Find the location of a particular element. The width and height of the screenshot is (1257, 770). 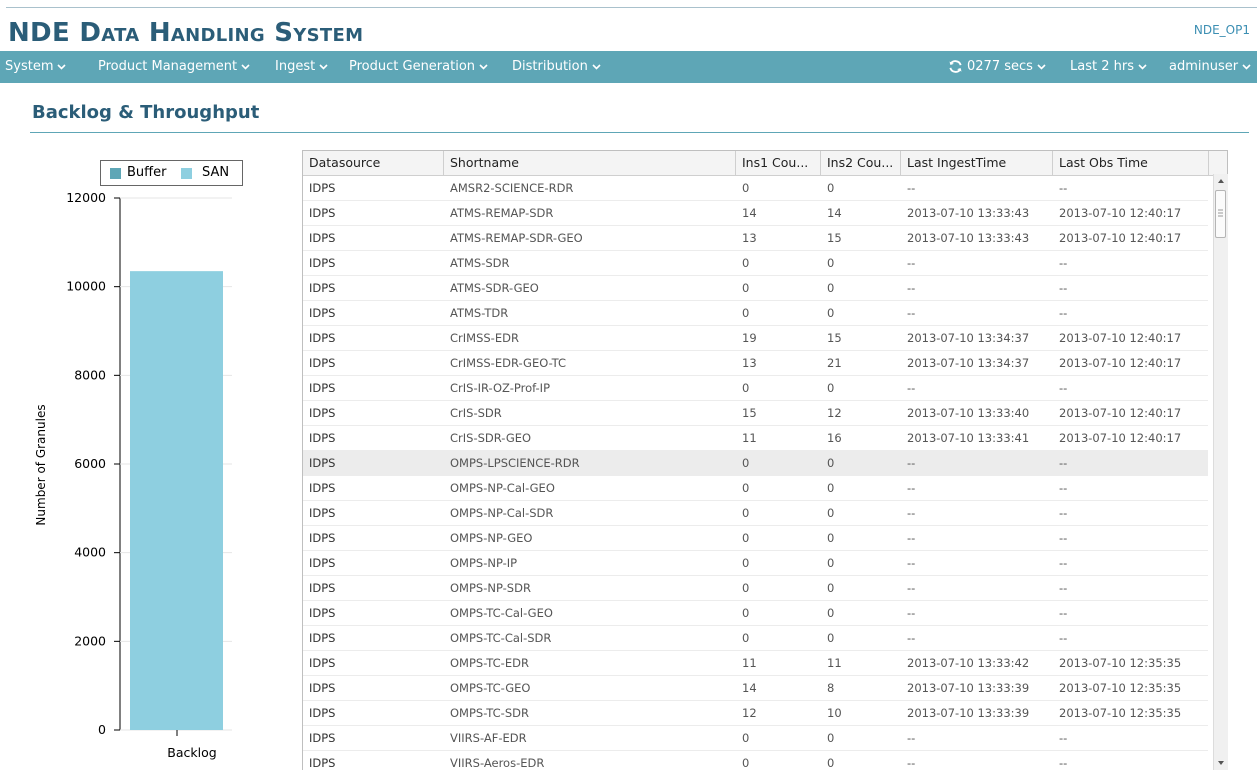

table-row: IDPS OMPS-NP-Cal-SDR 0 0 -- -- is located at coordinates (755, 513).